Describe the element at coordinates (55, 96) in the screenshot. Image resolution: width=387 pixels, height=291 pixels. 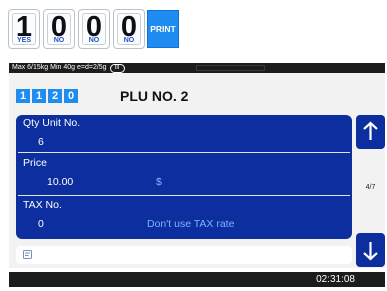
I see `plu-digit: 2` at that location.